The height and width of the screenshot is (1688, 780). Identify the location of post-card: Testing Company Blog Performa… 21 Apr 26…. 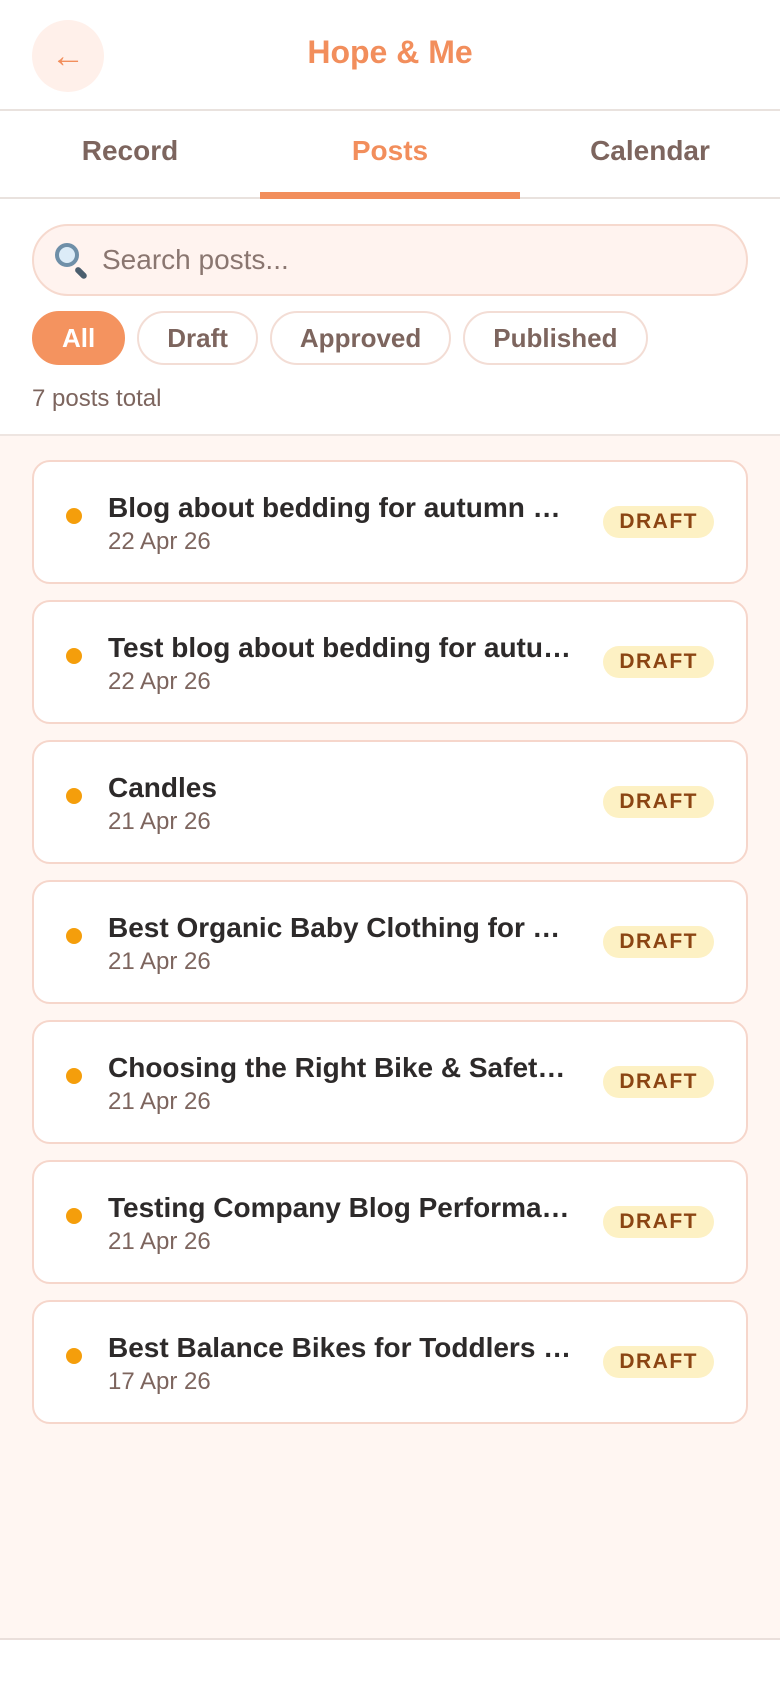
(390, 1222).